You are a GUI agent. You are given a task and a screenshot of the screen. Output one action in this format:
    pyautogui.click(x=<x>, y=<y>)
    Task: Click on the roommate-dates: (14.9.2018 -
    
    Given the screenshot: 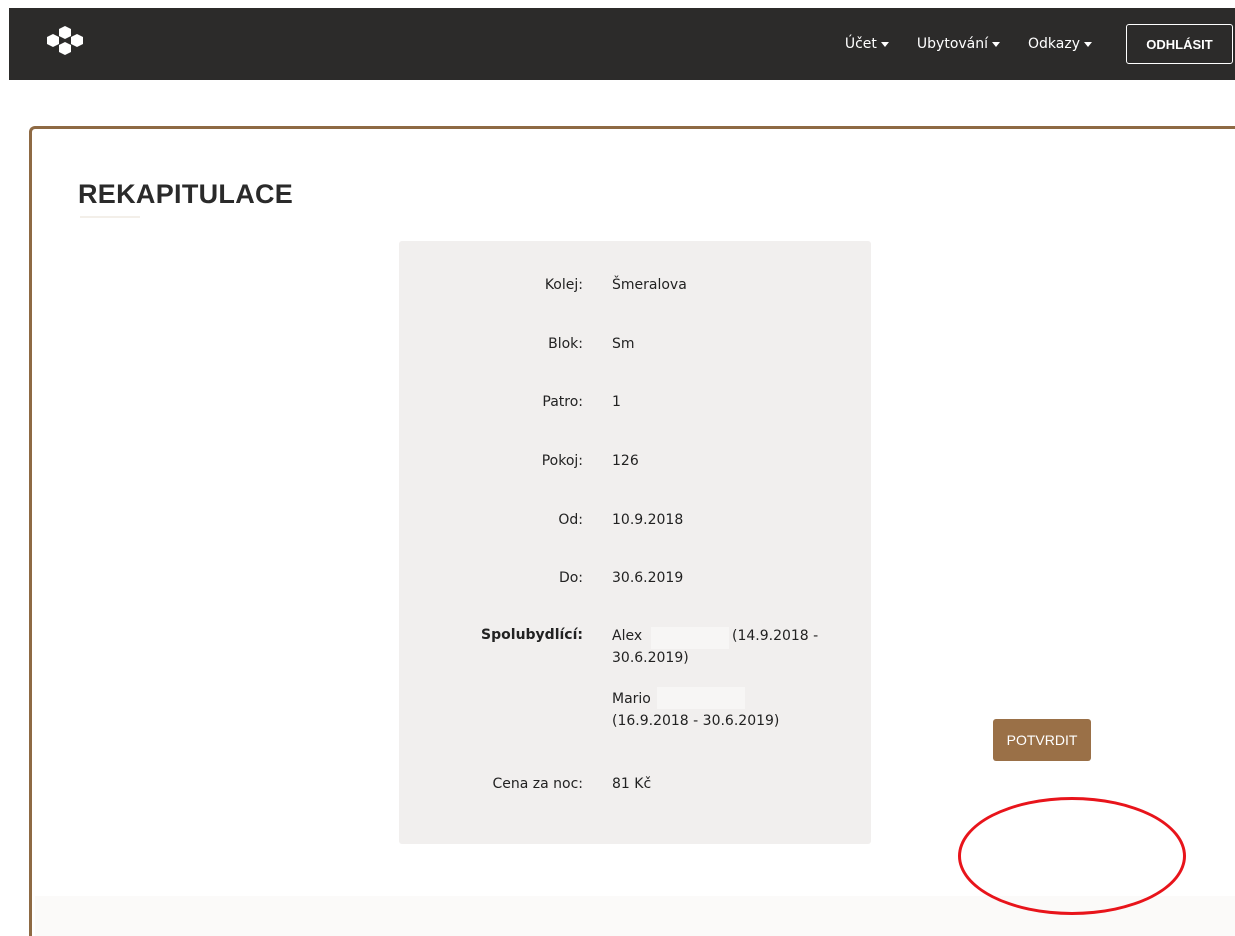 What is the action you would take?
    pyautogui.click(x=775, y=636)
    